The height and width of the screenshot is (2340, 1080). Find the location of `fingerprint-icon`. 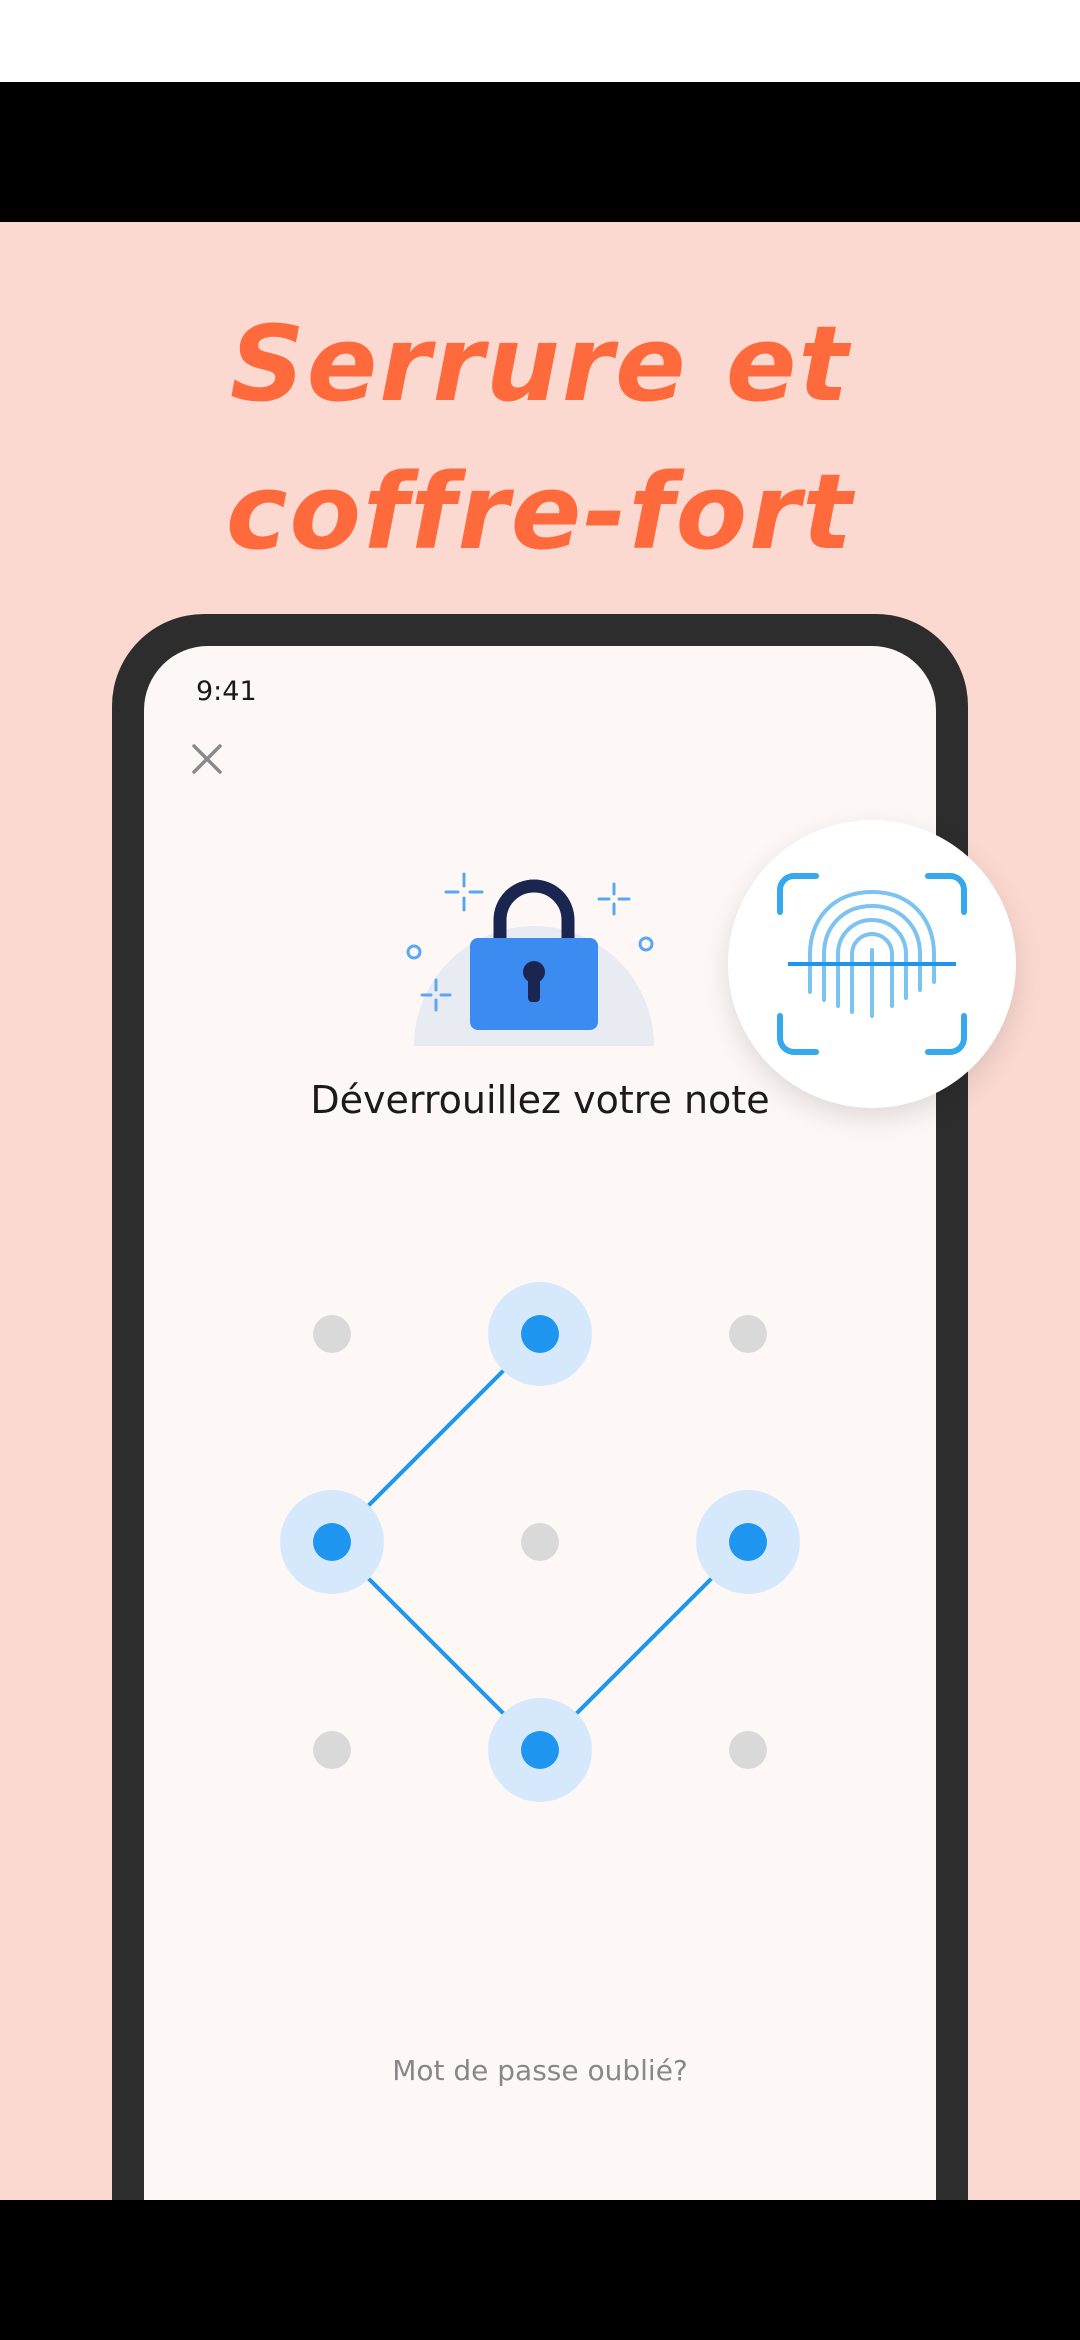

fingerprint-icon is located at coordinates (872, 964).